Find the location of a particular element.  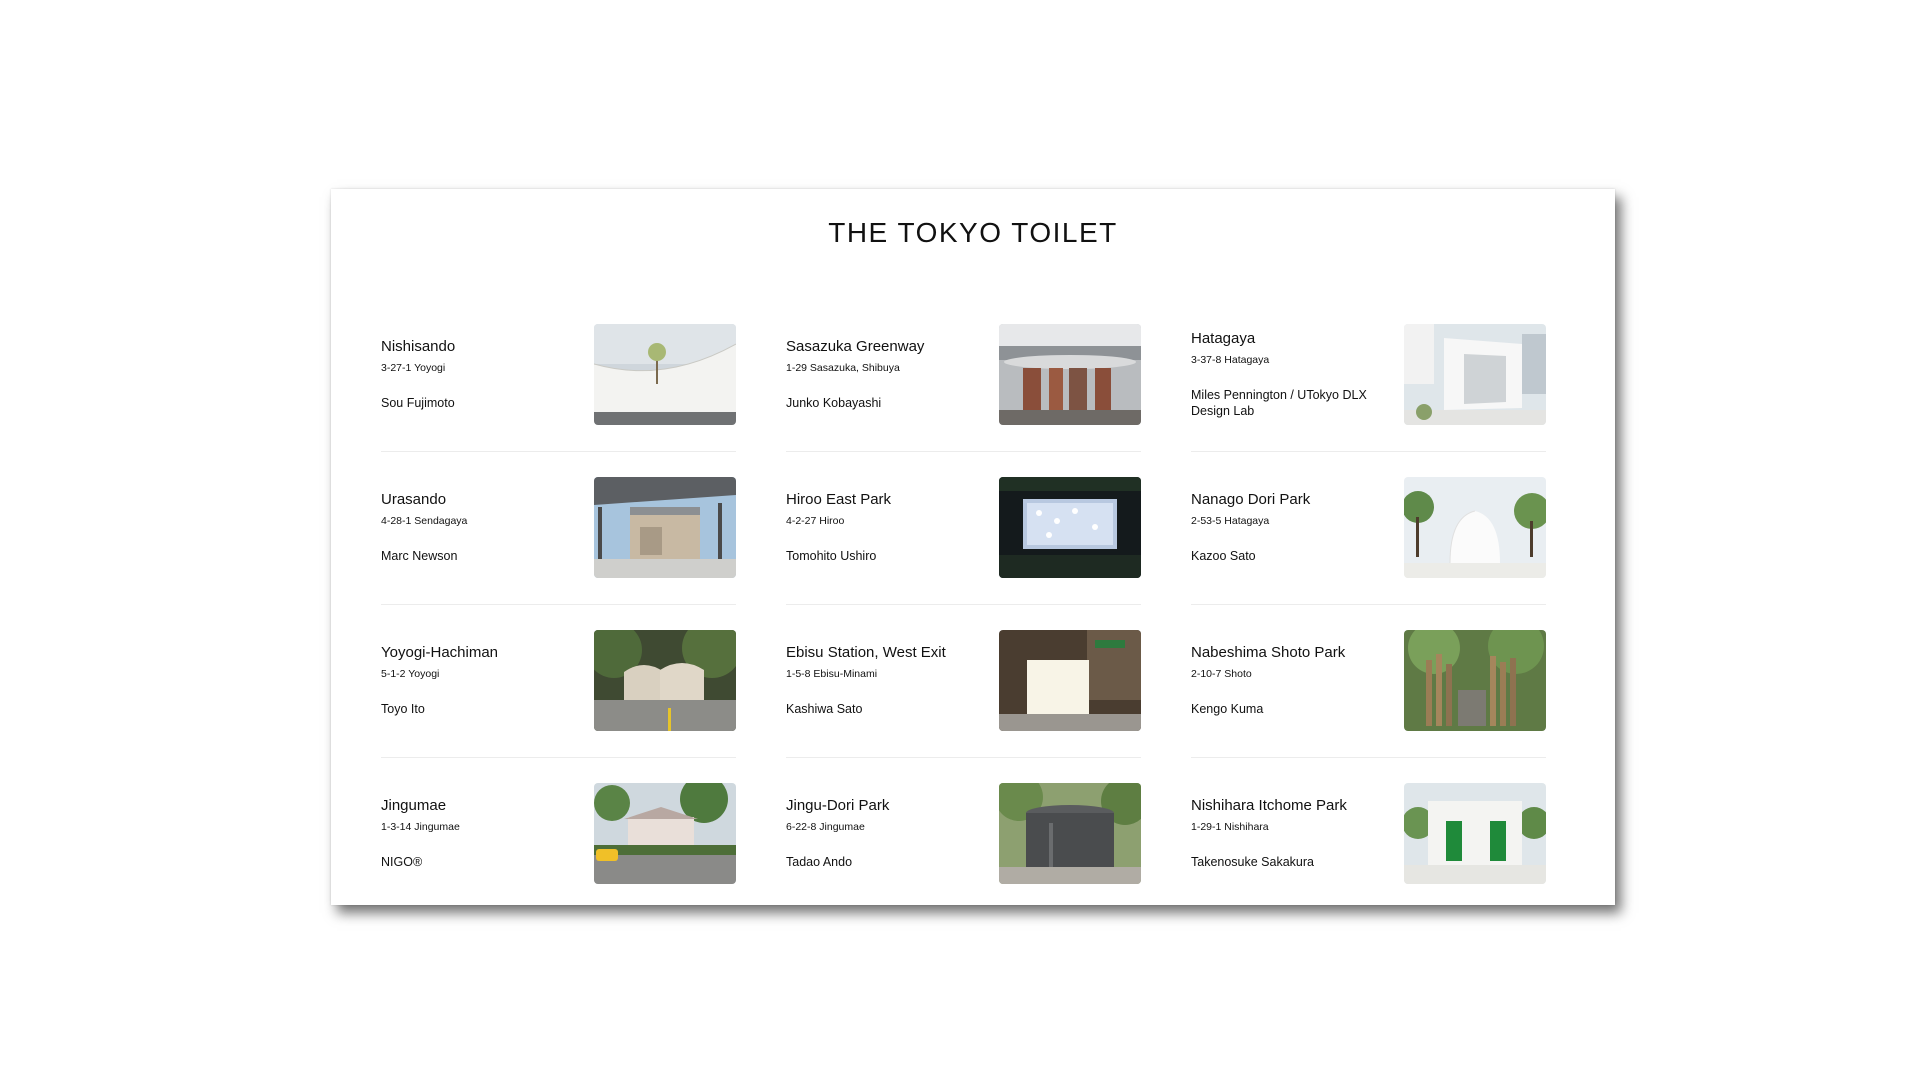

toilet-address: 1-5-8 Ebisu-Minami is located at coordinates (832, 674).